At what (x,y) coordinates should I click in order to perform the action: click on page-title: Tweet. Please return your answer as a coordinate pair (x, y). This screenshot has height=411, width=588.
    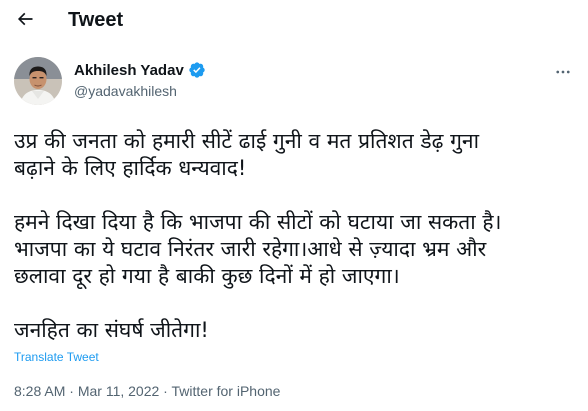
    Looking at the image, I should click on (96, 20).